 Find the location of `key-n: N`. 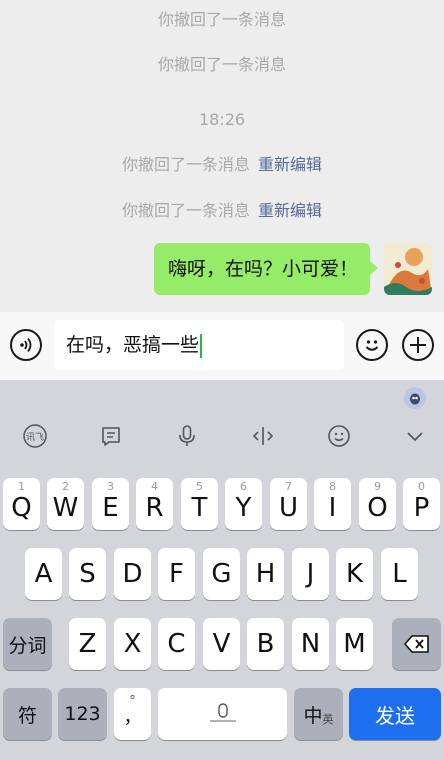

key-n: N is located at coordinates (310, 644).